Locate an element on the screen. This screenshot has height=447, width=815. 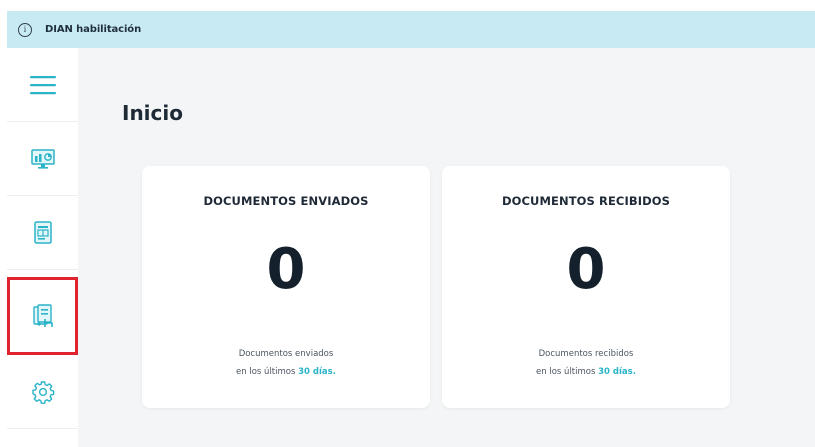
sidebar is located at coordinates (42, 247).